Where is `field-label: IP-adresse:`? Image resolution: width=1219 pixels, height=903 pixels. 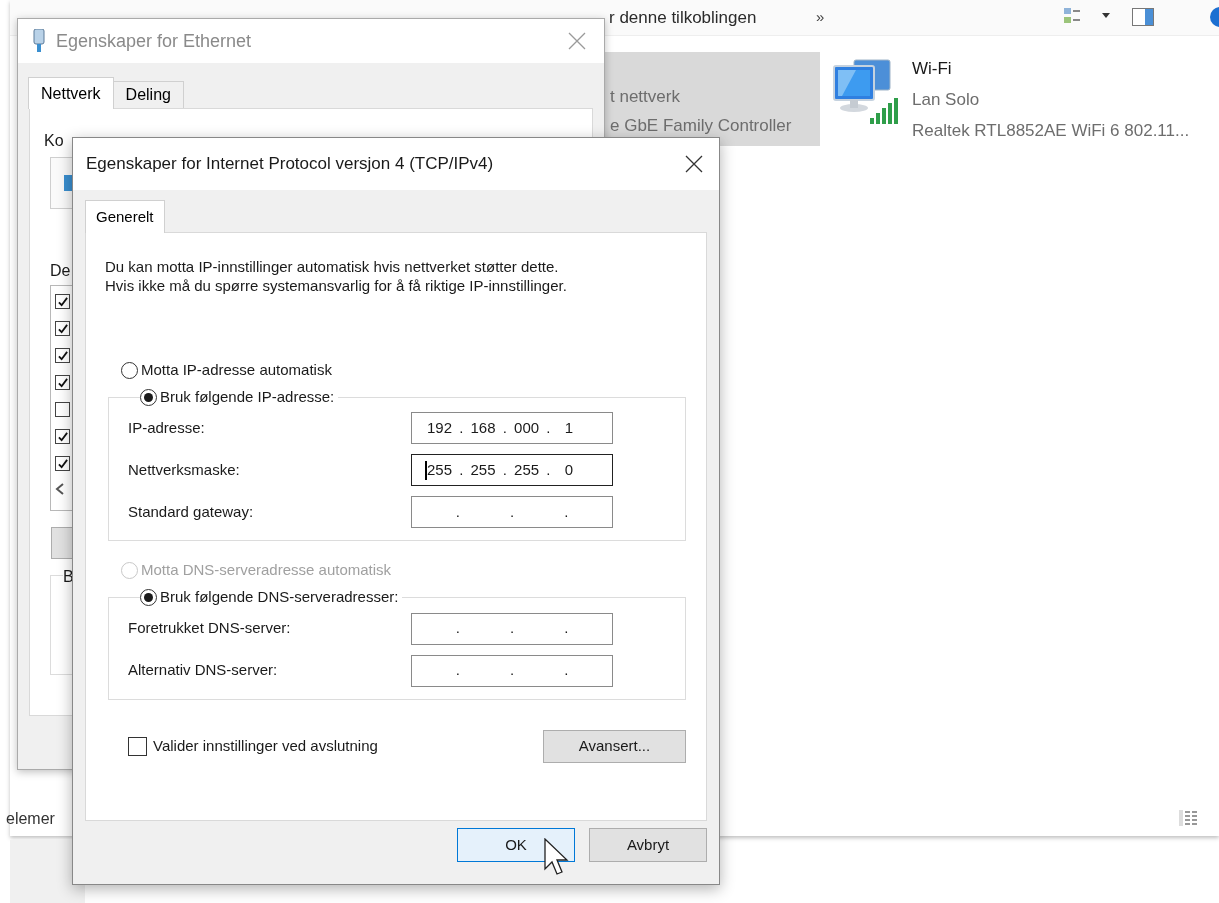 field-label: IP-adresse: is located at coordinates (167, 428).